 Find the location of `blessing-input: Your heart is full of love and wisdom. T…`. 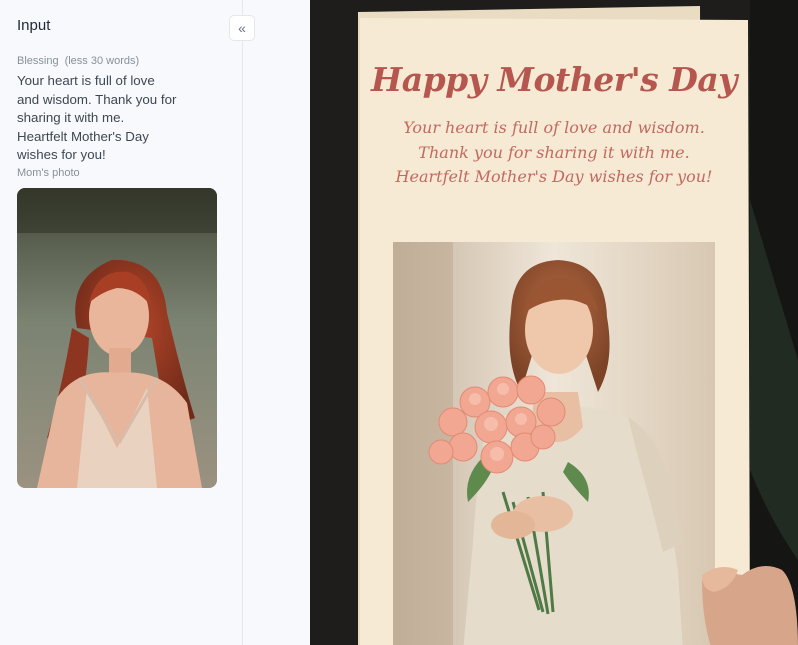

blessing-input: Your heart is full of love and wisdom. T… is located at coordinates (107, 118).